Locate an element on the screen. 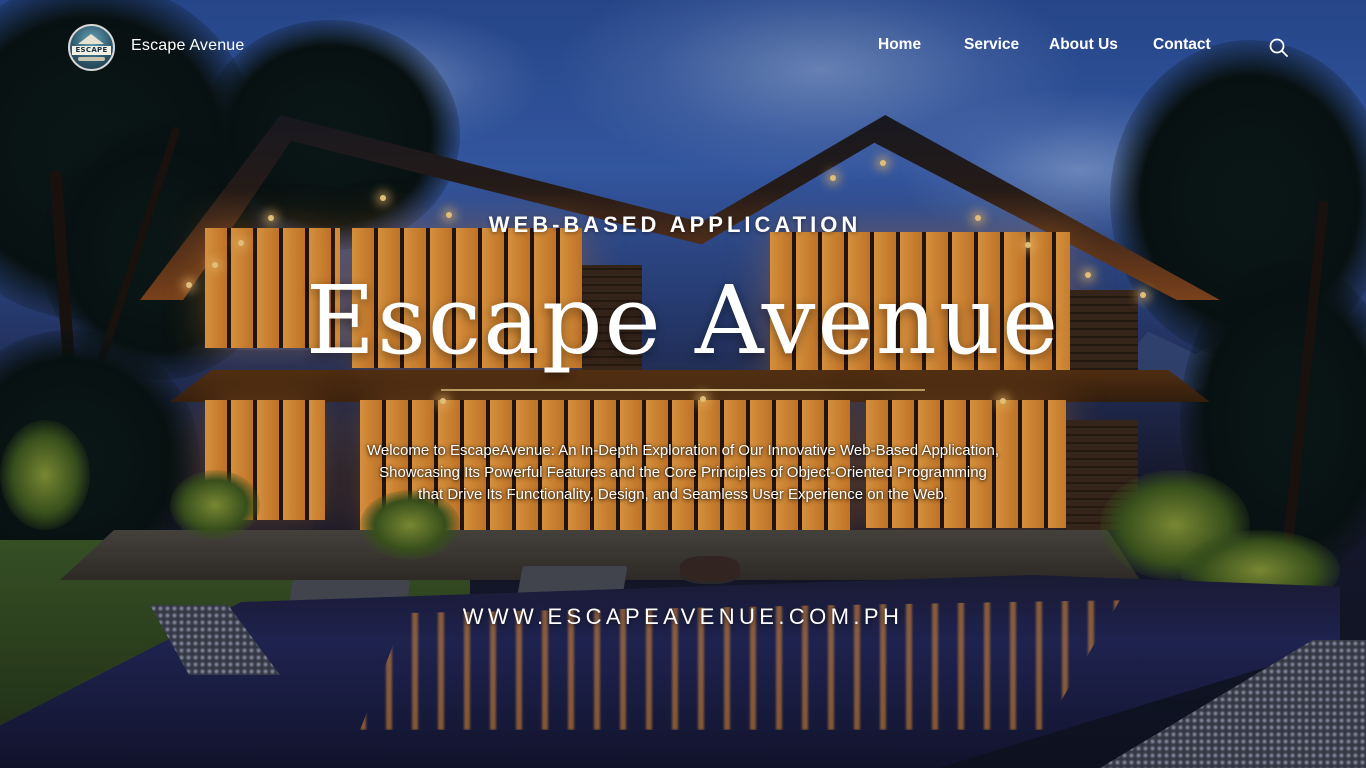 The height and width of the screenshot is (768, 1366). brand-link: ESCAPE Escape Avenue is located at coordinates (156, 47).